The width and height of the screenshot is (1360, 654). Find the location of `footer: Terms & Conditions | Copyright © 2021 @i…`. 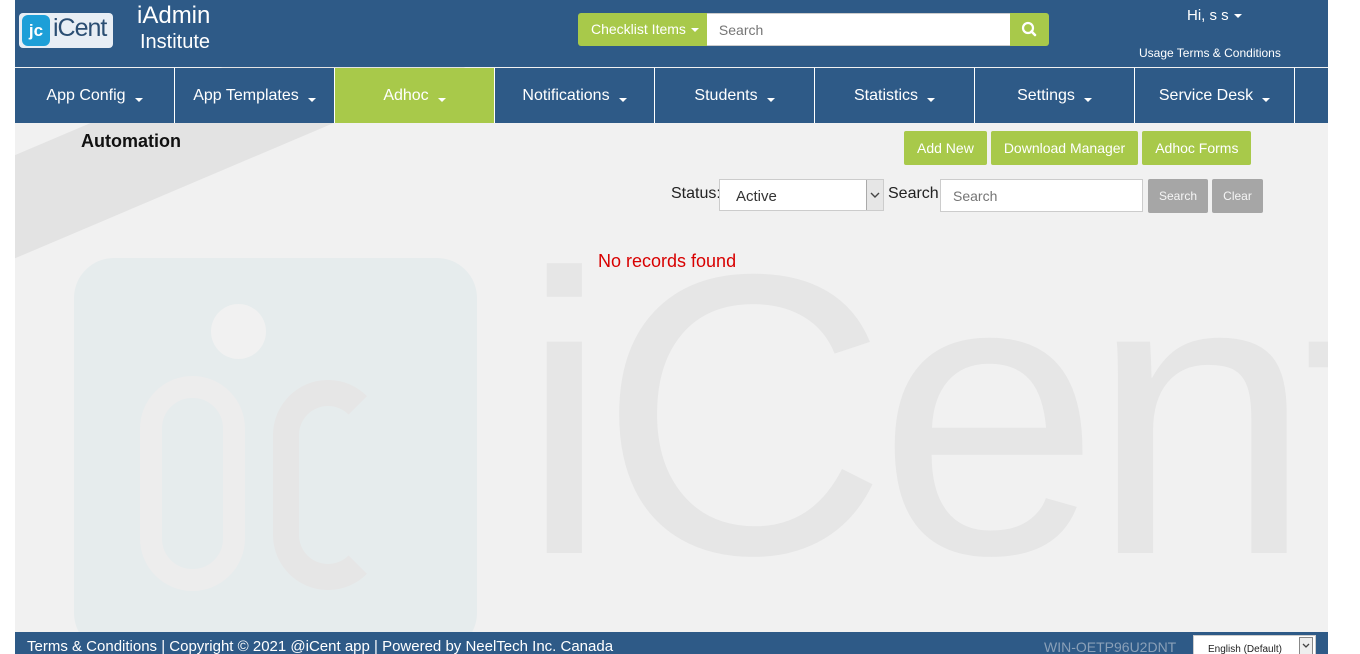

footer: Terms & Conditions | Copyright © 2021 @i… is located at coordinates (671, 643).